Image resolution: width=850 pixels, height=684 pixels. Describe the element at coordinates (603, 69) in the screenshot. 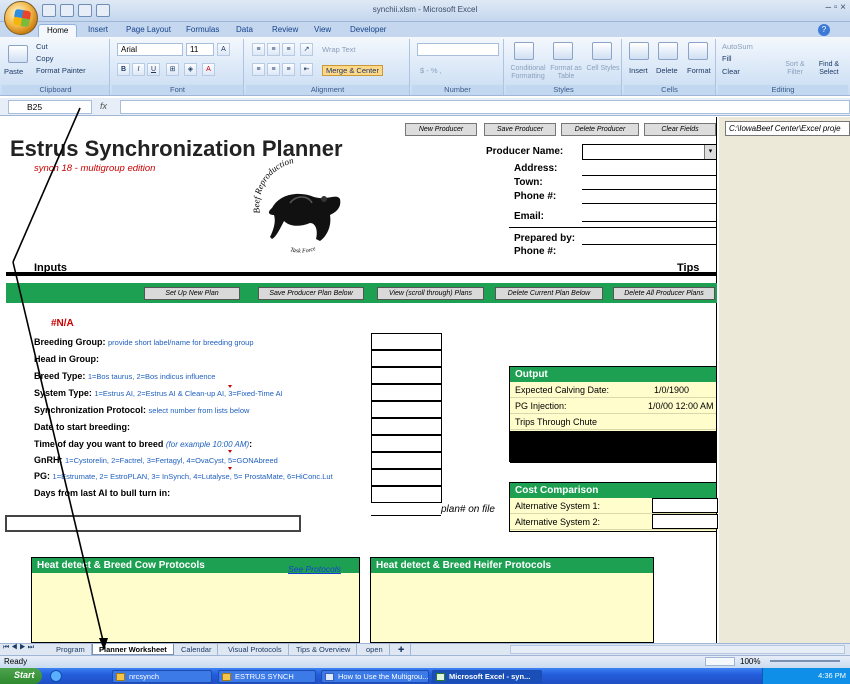

I see `cell-styles-button: Cell Styles` at that location.